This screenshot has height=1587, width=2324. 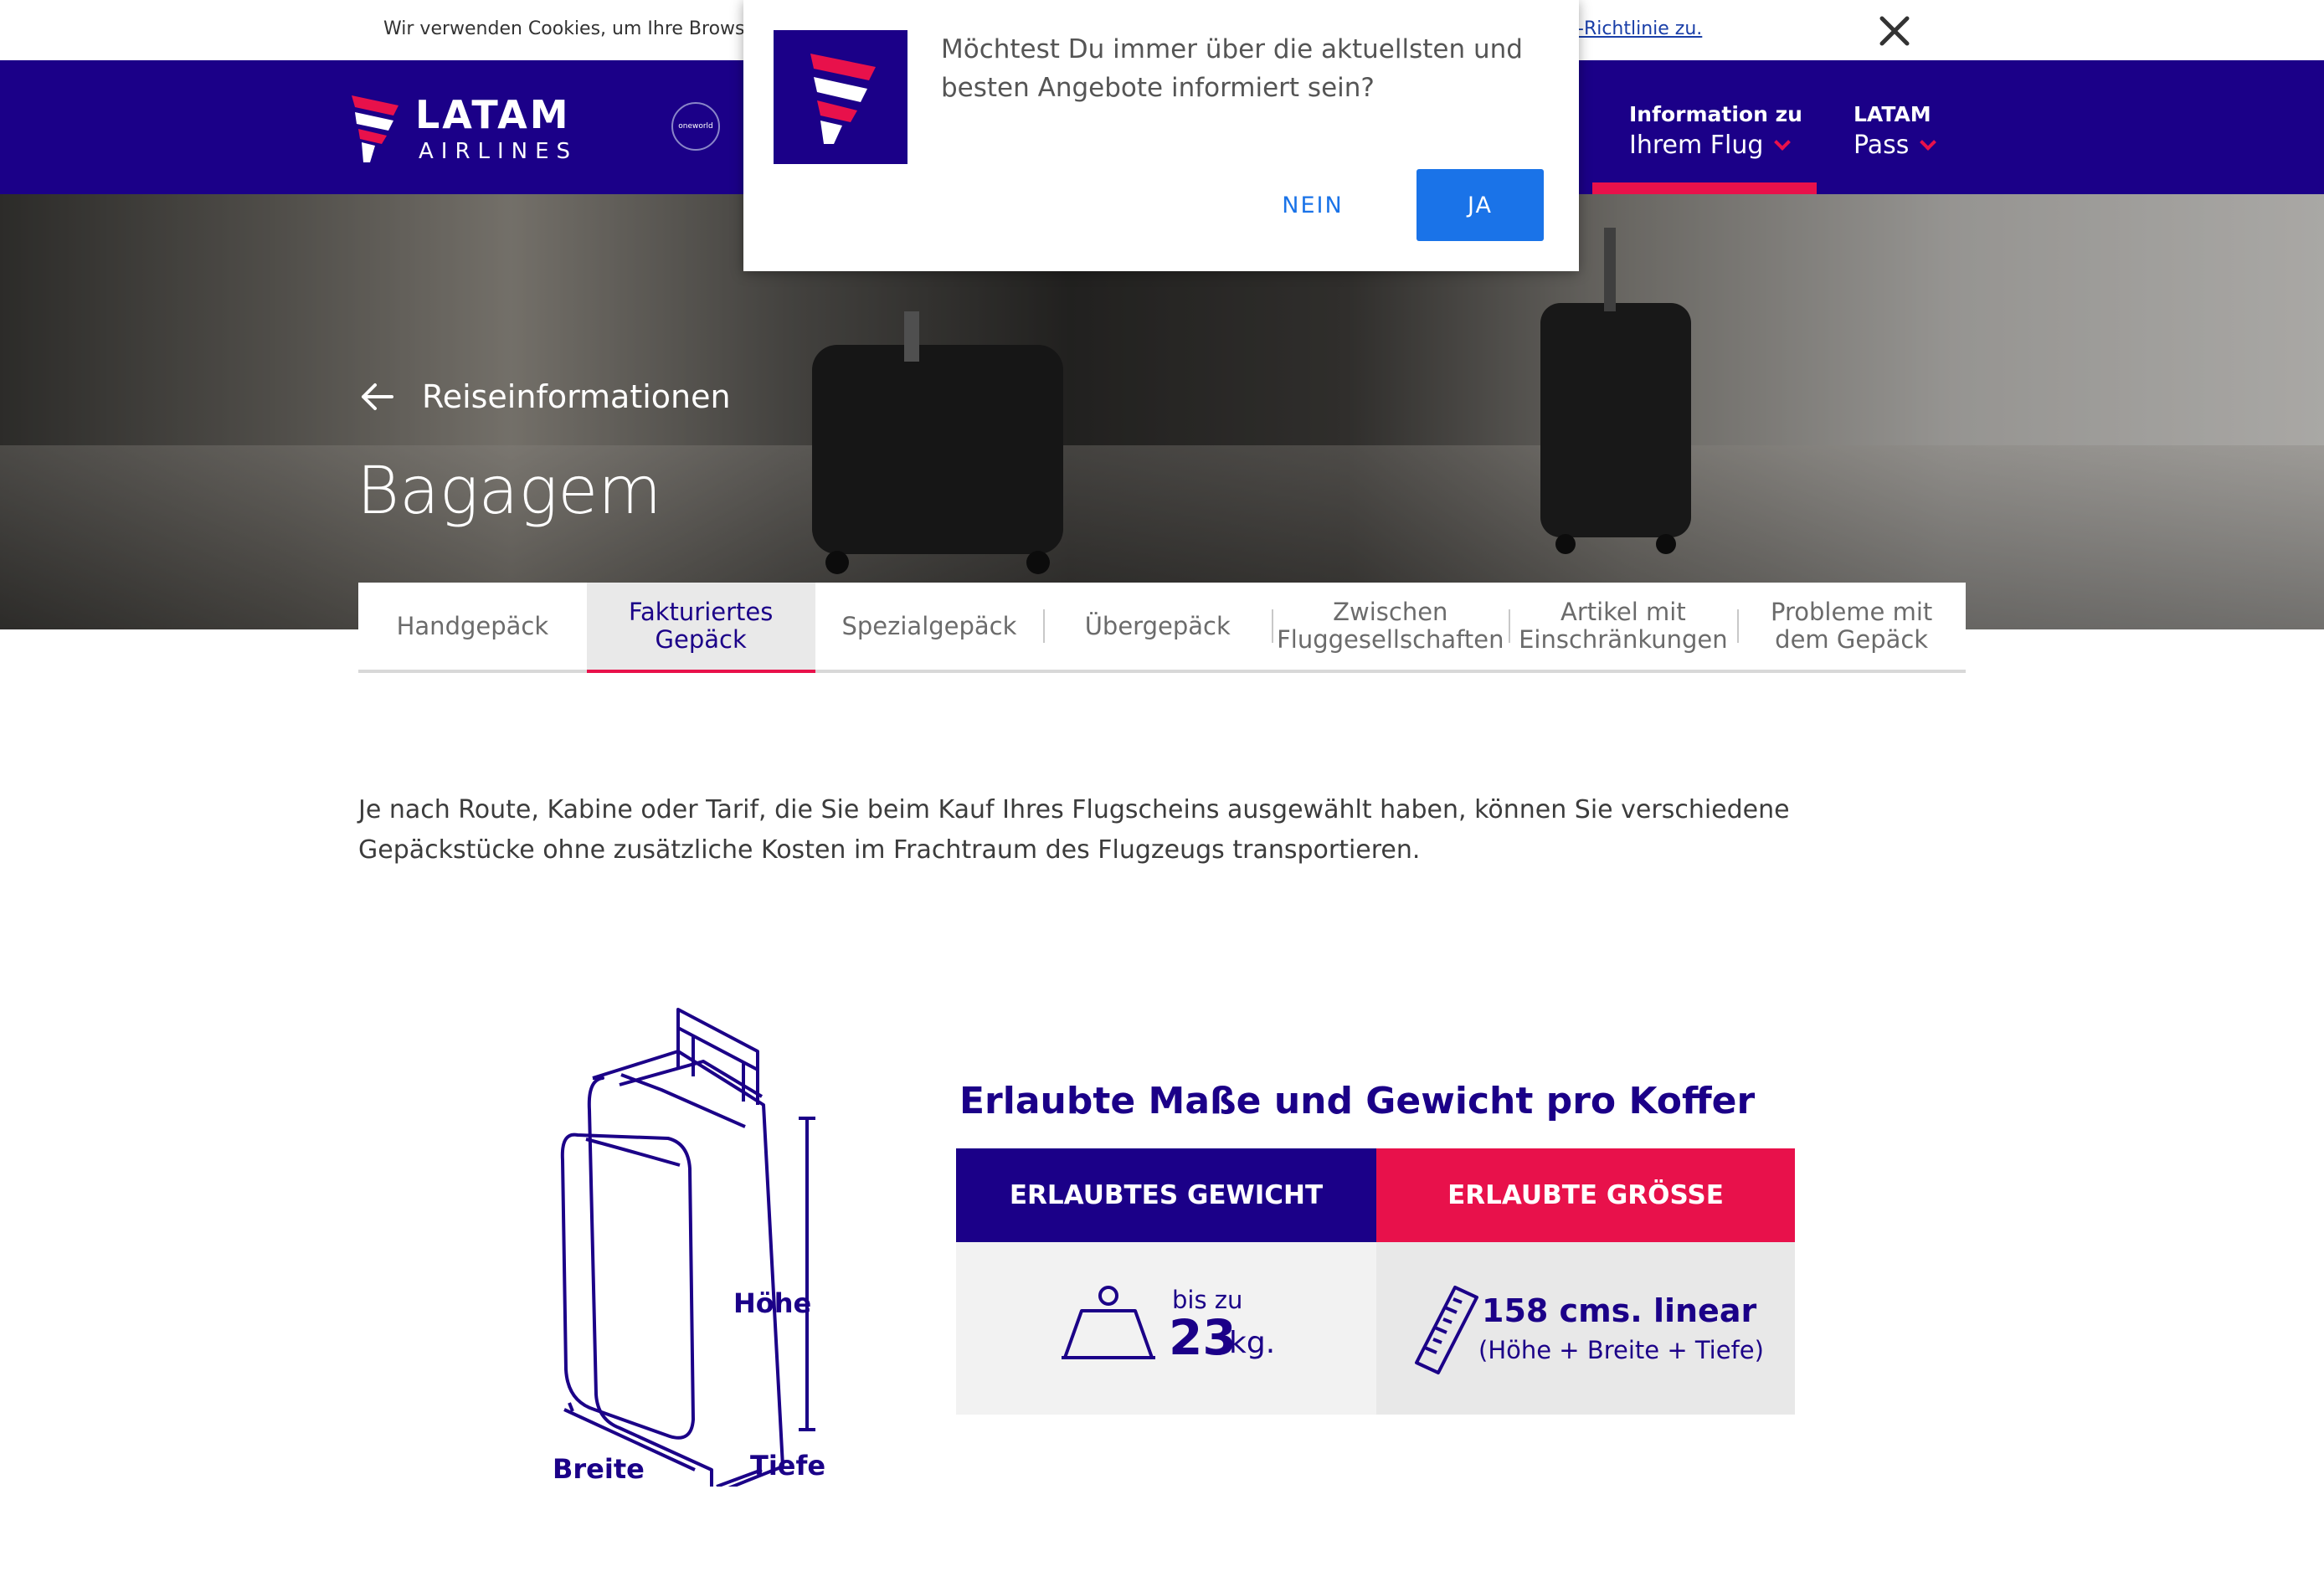 I want to click on latam-logo: LATAM AIRLINES, so click(x=484, y=127).